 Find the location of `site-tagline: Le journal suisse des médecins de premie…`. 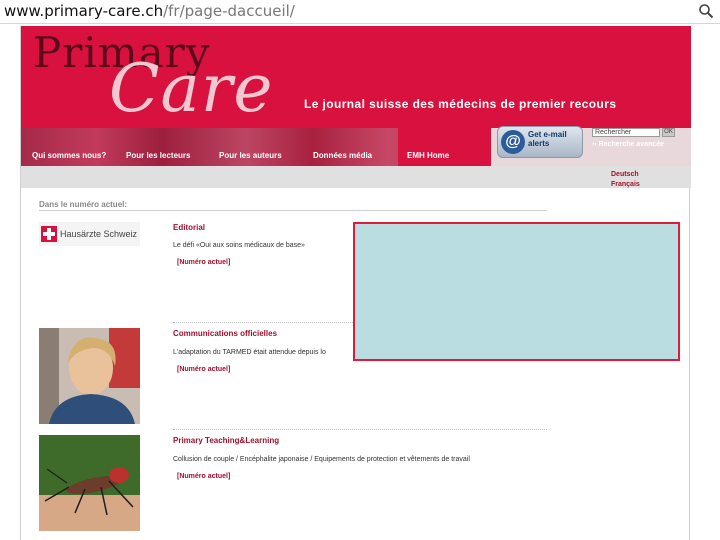

site-tagline: Le journal suisse des médecins de premie… is located at coordinates (460, 104).